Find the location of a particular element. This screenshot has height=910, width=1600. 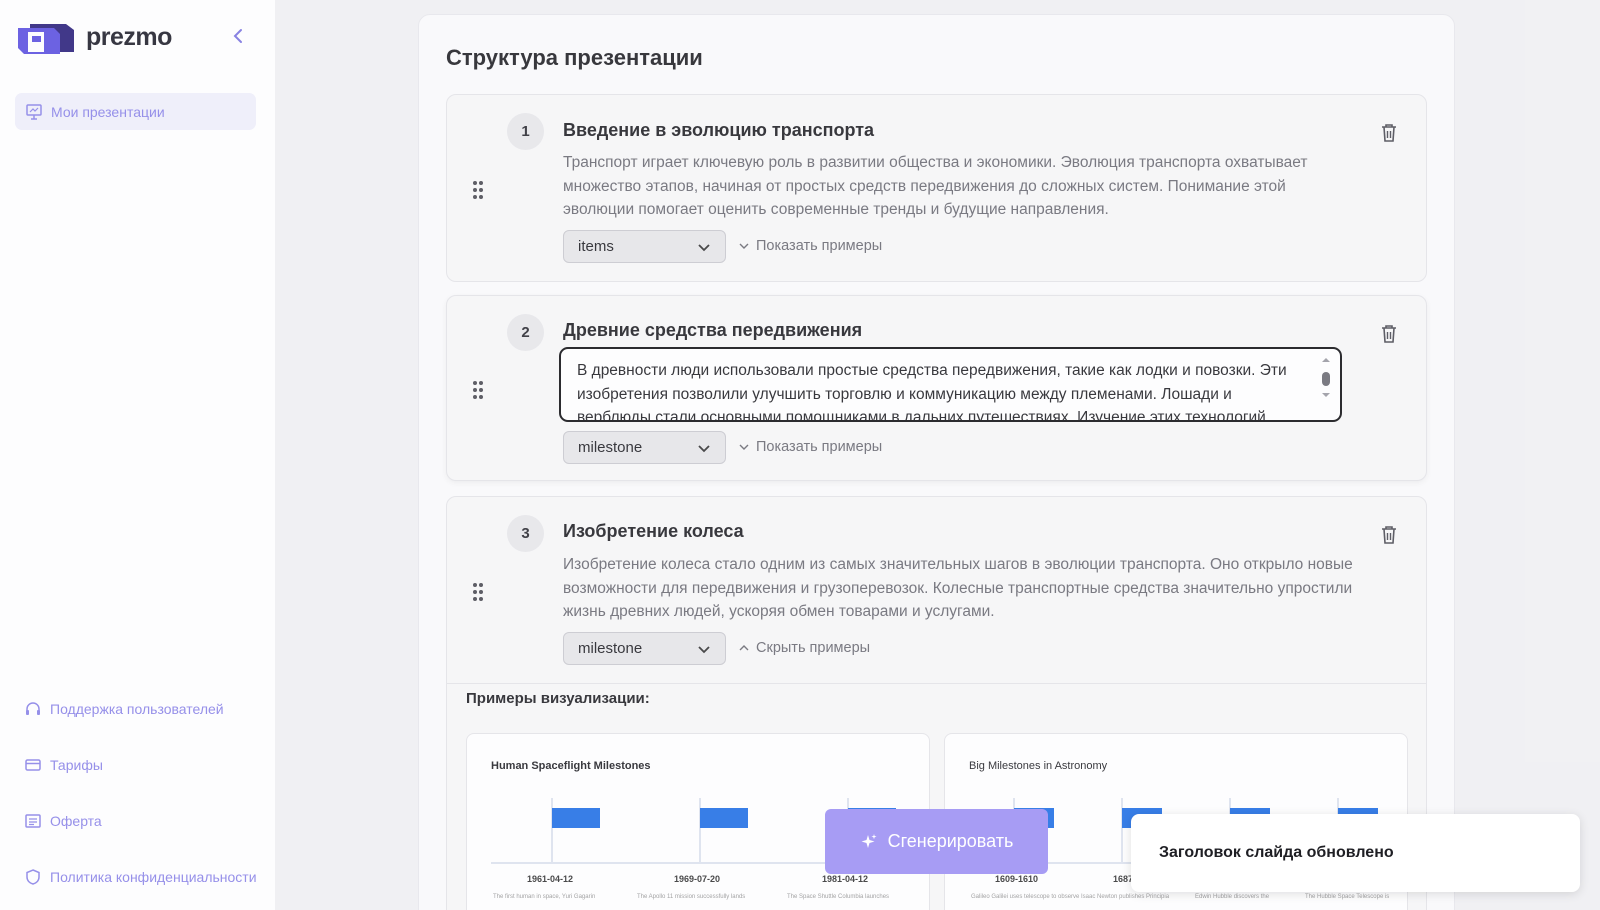

divider is located at coordinates (936, 683).